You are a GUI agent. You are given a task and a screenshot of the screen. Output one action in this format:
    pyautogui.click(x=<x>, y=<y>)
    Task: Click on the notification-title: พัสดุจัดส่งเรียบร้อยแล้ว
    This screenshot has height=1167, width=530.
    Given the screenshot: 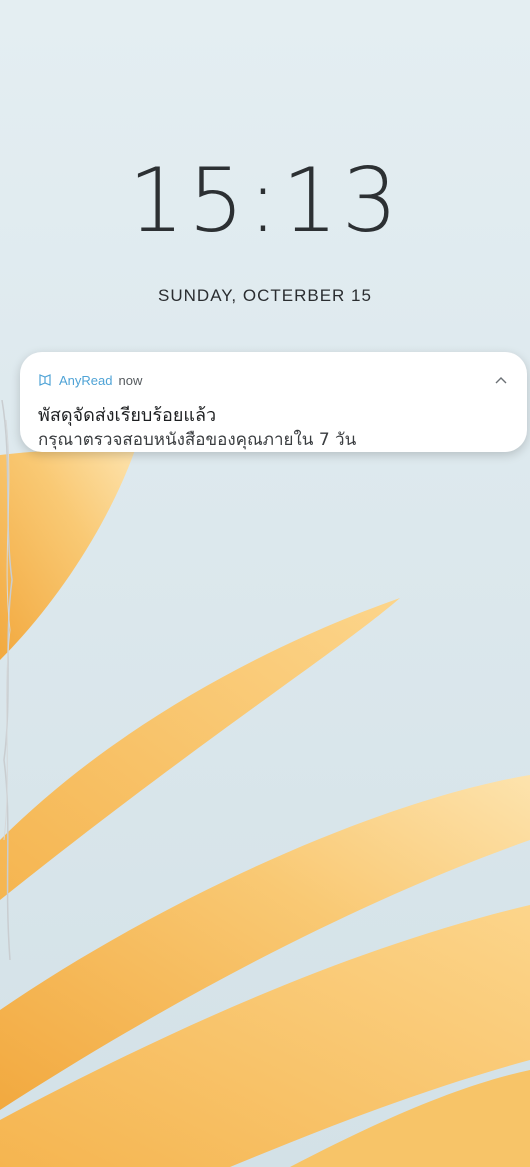 What is the action you would take?
    pyautogui.click(x=127, y=415)
    